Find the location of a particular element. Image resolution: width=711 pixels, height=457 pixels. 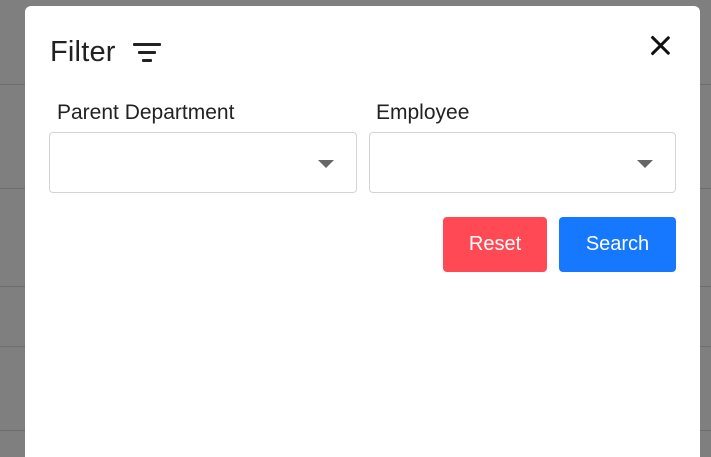

reset-button: Reset is located at coordinates (495, 244).